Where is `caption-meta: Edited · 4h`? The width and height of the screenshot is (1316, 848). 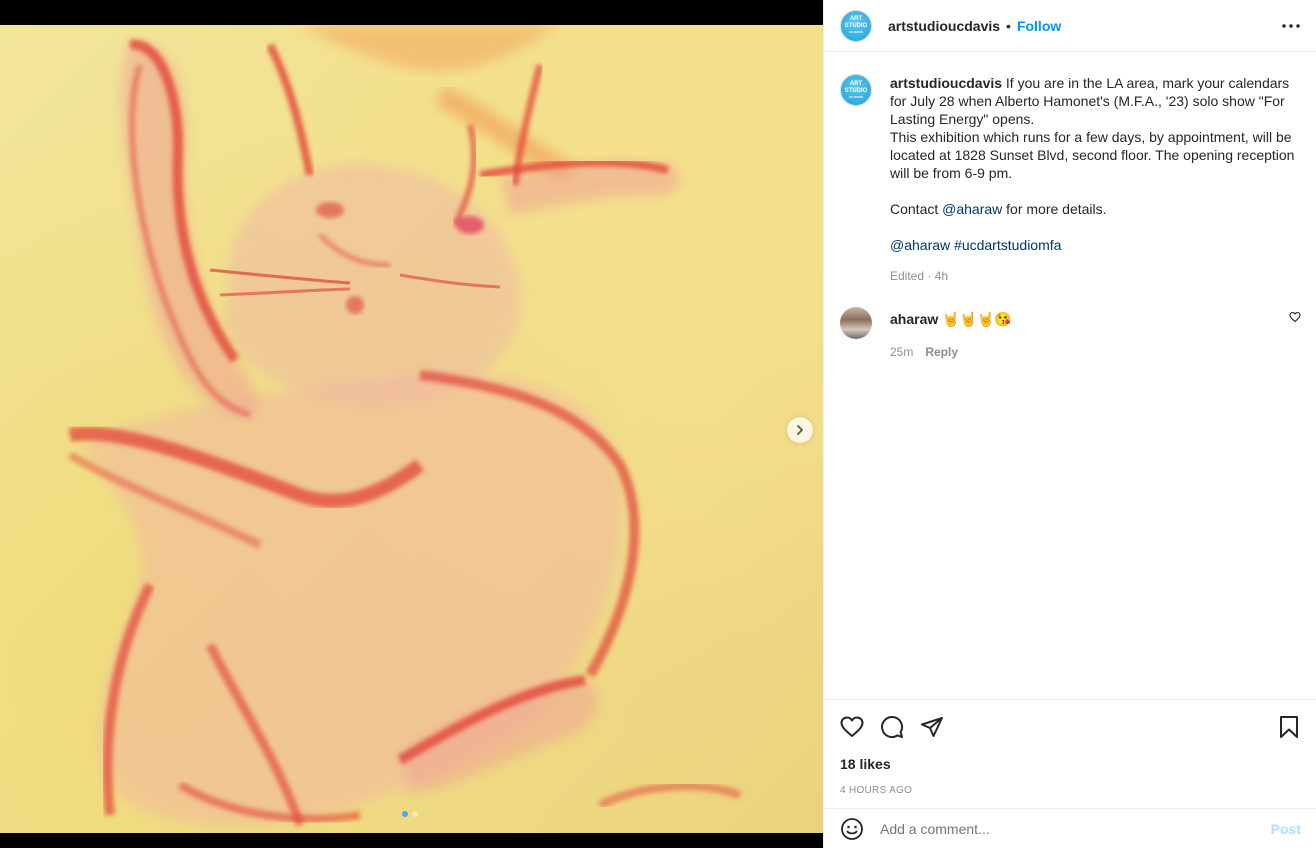 caption-meta: Edited · 4h is located at coordinates (919, 276).